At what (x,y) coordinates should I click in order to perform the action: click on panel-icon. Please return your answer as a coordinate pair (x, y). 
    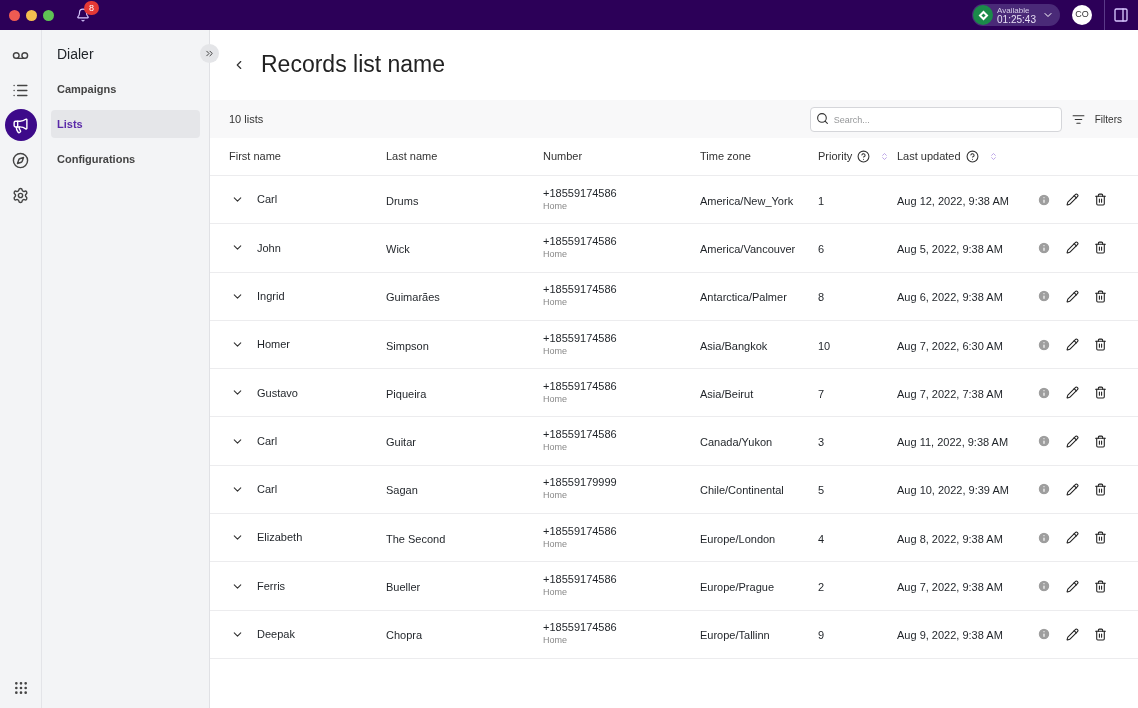
    Looking at the image, I should click on (1121, 15).